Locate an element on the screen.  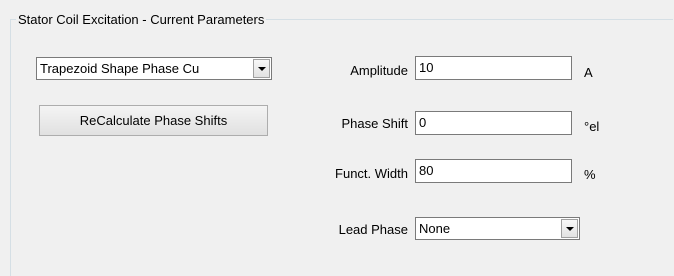
recalculate-phase-shifts-button: ReCalculate Phase Shifts is located at coordinates (153, 120).